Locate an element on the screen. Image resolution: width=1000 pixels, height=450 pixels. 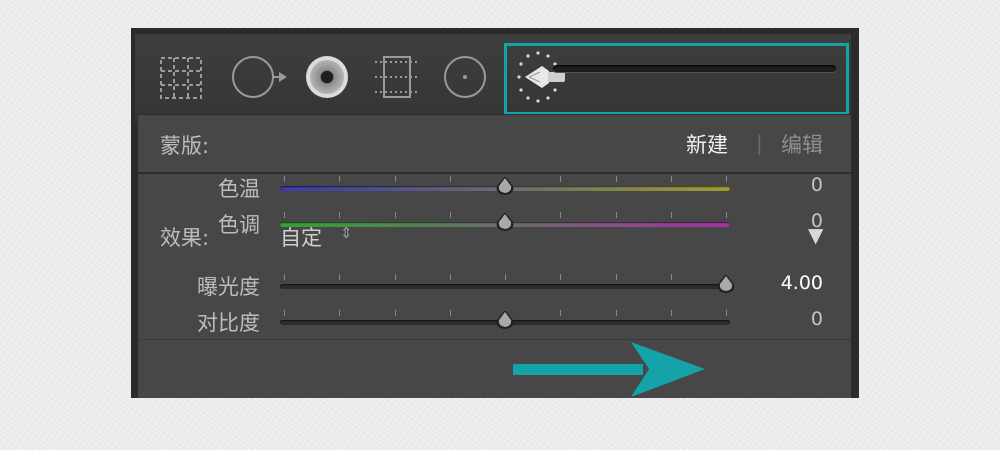
new-mask-button: 新建 is located at coordinates (707, 144).